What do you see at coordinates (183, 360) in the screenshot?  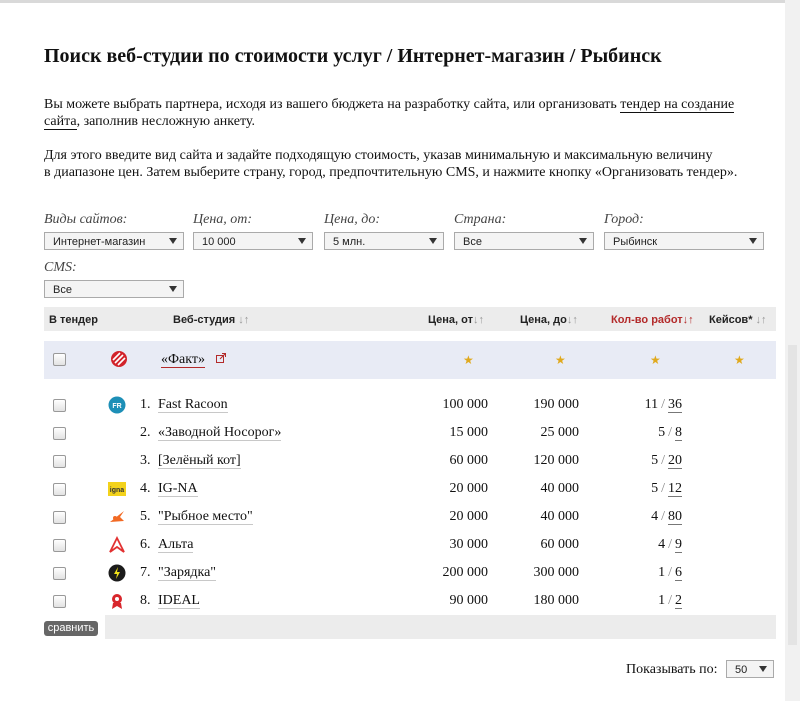 I see `featured-studio-link: «Факт»` at bounding box center [183, 360].